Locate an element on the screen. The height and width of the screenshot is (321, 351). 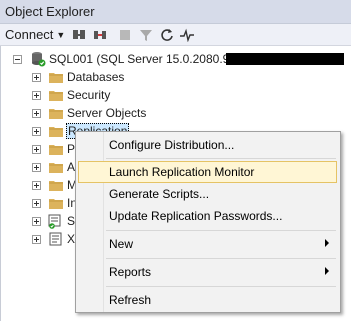
connect-label: Connect is located at coordinates (29, 34).